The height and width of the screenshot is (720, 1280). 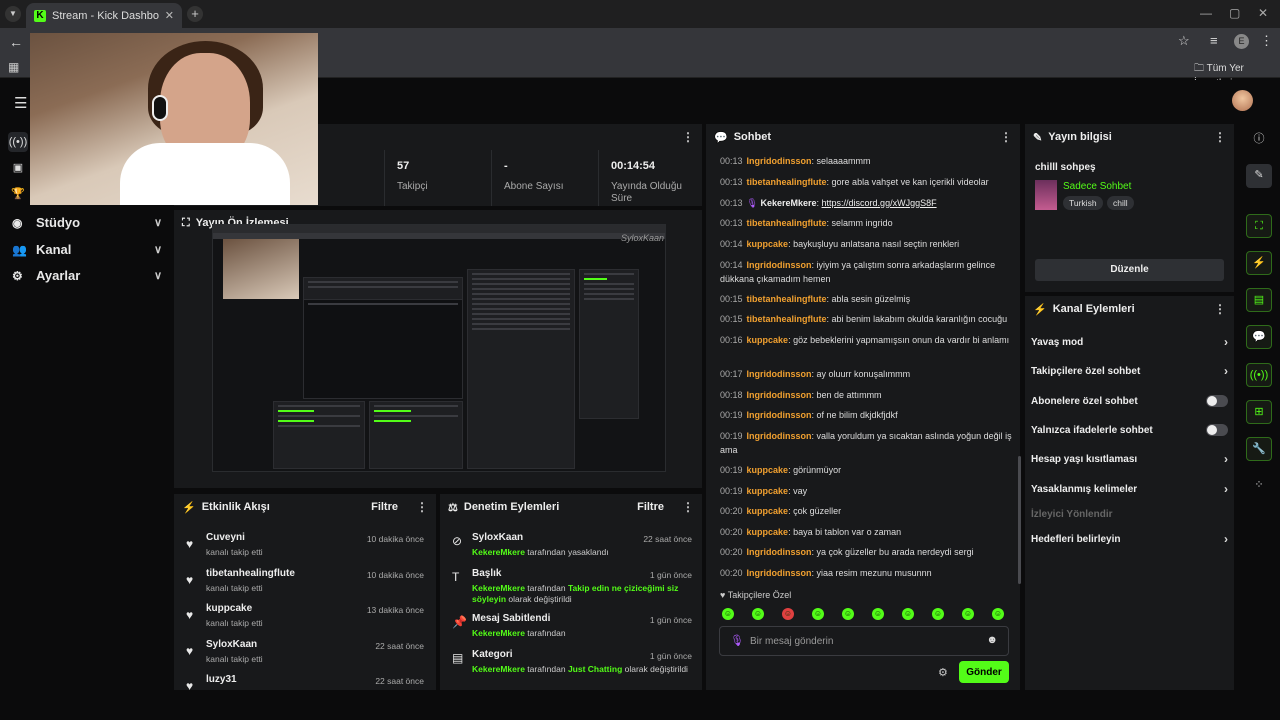 I want to click on browser-menu-icon: ⋮, so click(x=1266, y=41).